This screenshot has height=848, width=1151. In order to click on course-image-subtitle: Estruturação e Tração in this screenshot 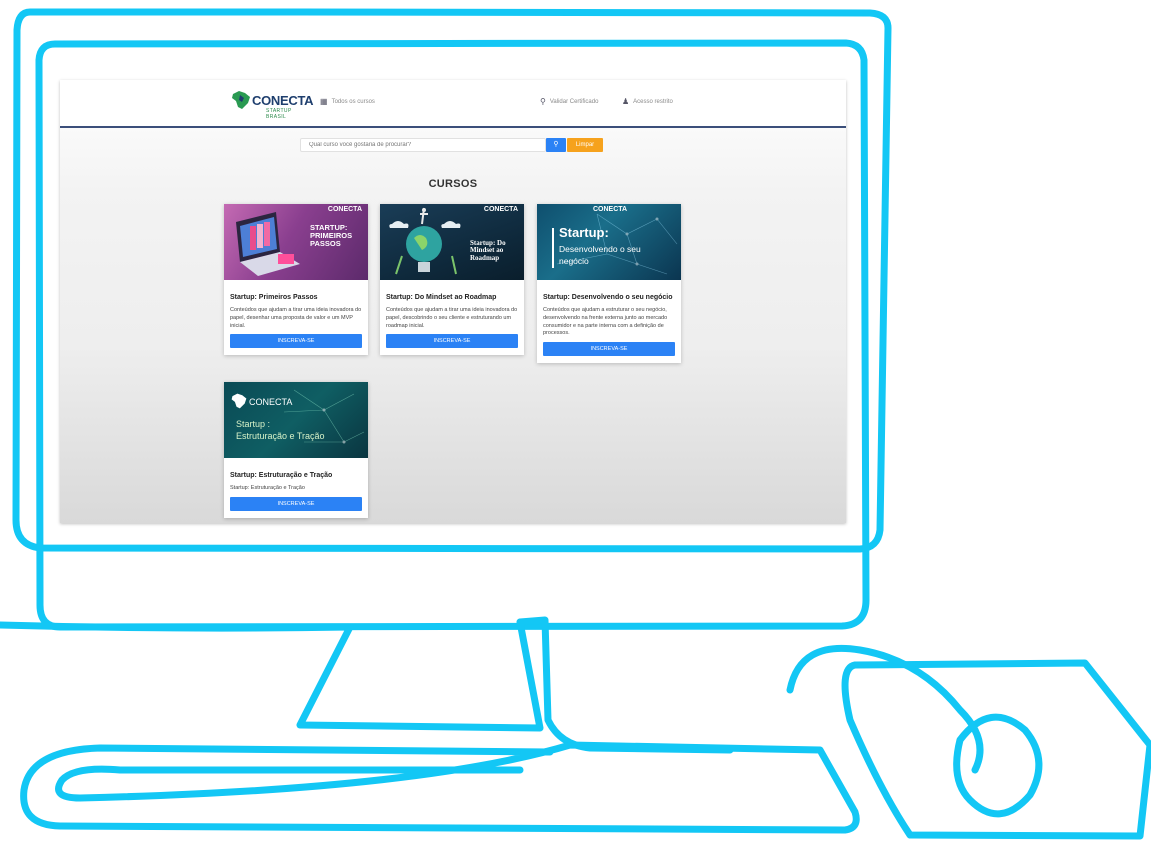, I will do `click(280, 436)`.